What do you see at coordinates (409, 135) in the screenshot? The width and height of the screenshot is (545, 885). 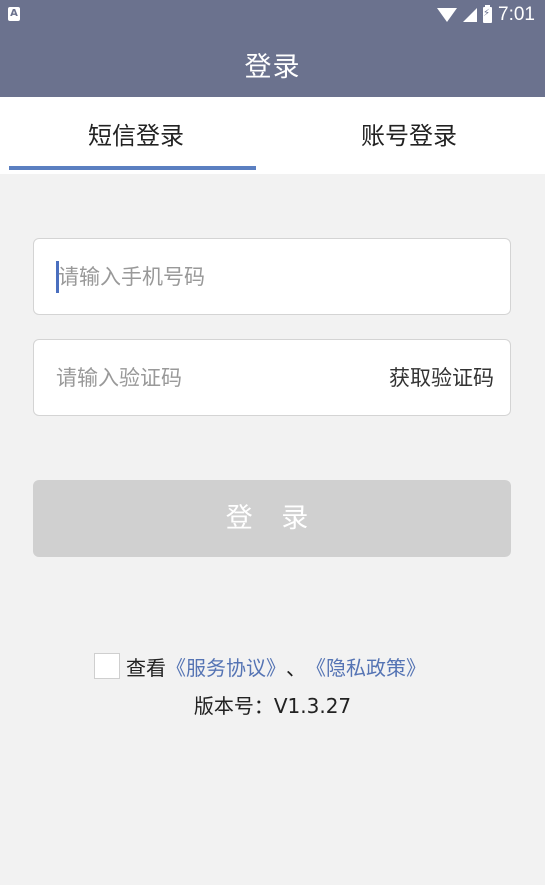 I see `tab-account-login: 账号登录` at bounding box center [409, 135].